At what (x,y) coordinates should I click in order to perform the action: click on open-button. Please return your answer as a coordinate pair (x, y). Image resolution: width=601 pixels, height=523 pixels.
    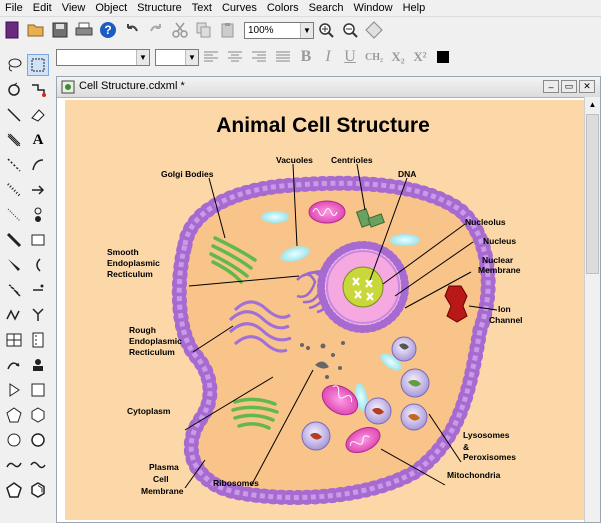
    Looking at the image, I should click on (36, 30).